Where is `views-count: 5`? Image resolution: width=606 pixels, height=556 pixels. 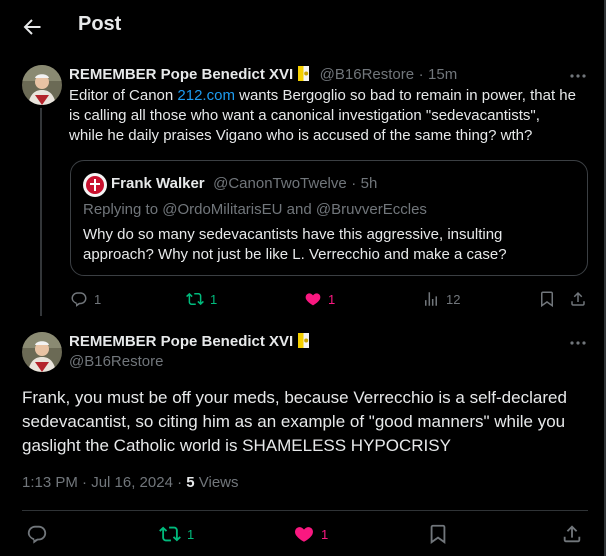
views-count: 5 is located at coordinates (190, 482).